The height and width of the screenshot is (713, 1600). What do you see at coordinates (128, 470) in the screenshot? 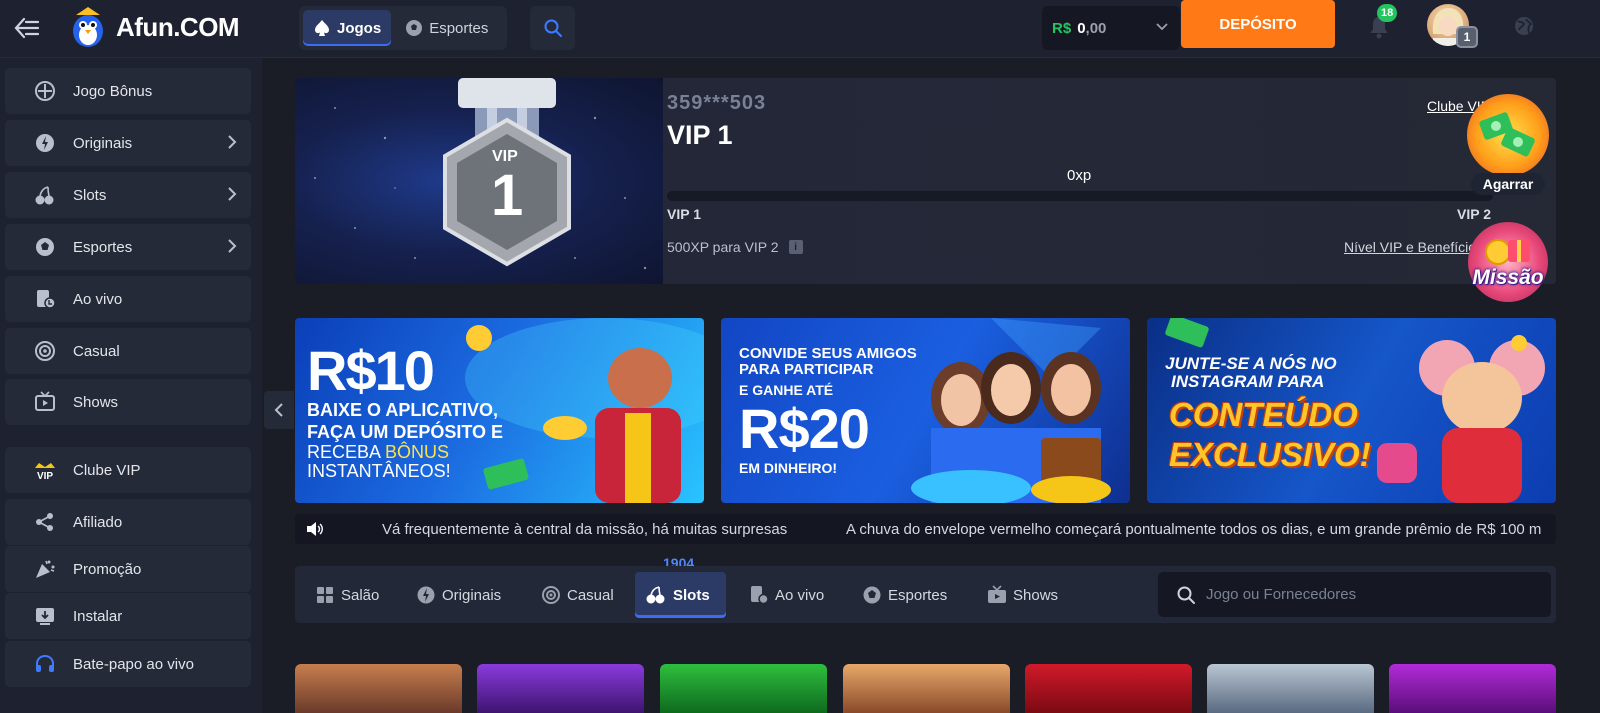
I see `sidebar-item-clube-vip: VIP Clube VIP` at bounding box center [128, 470].